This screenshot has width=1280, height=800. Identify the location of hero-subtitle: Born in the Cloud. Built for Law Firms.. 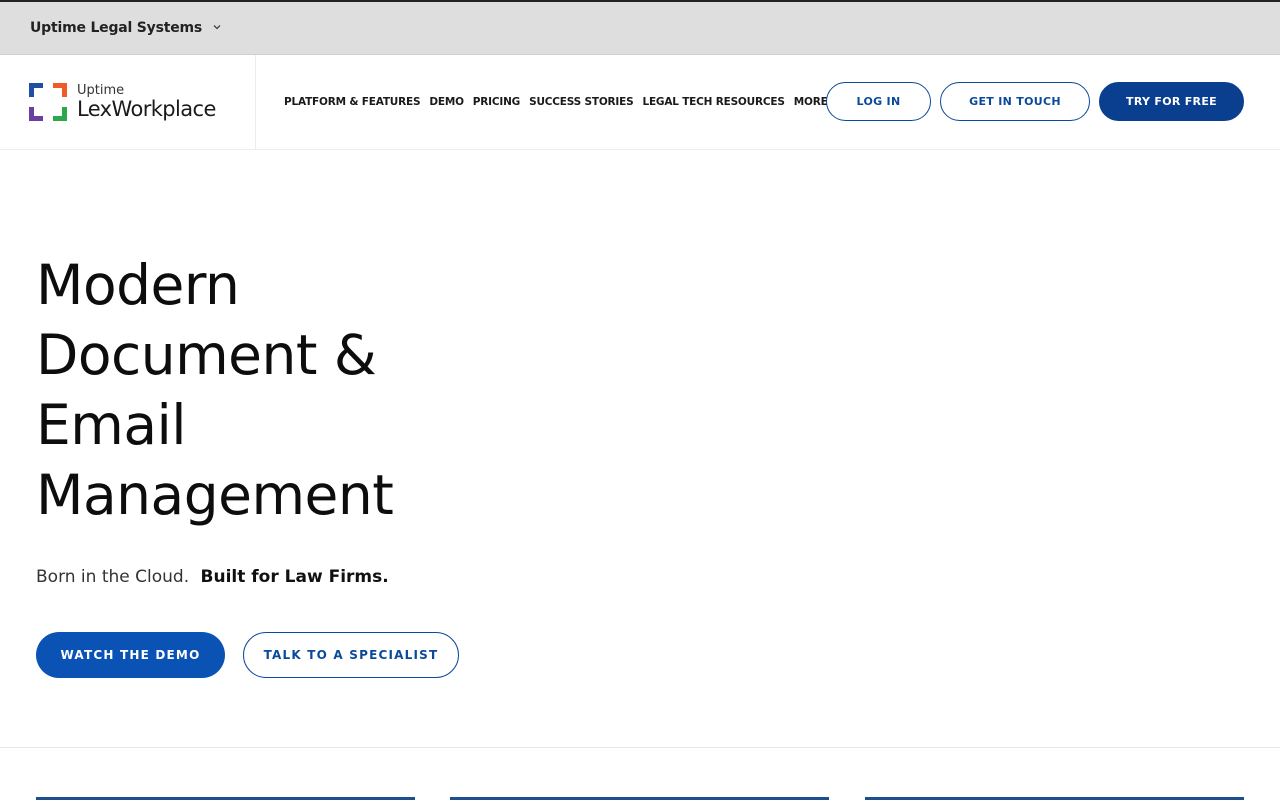
(212, 577).